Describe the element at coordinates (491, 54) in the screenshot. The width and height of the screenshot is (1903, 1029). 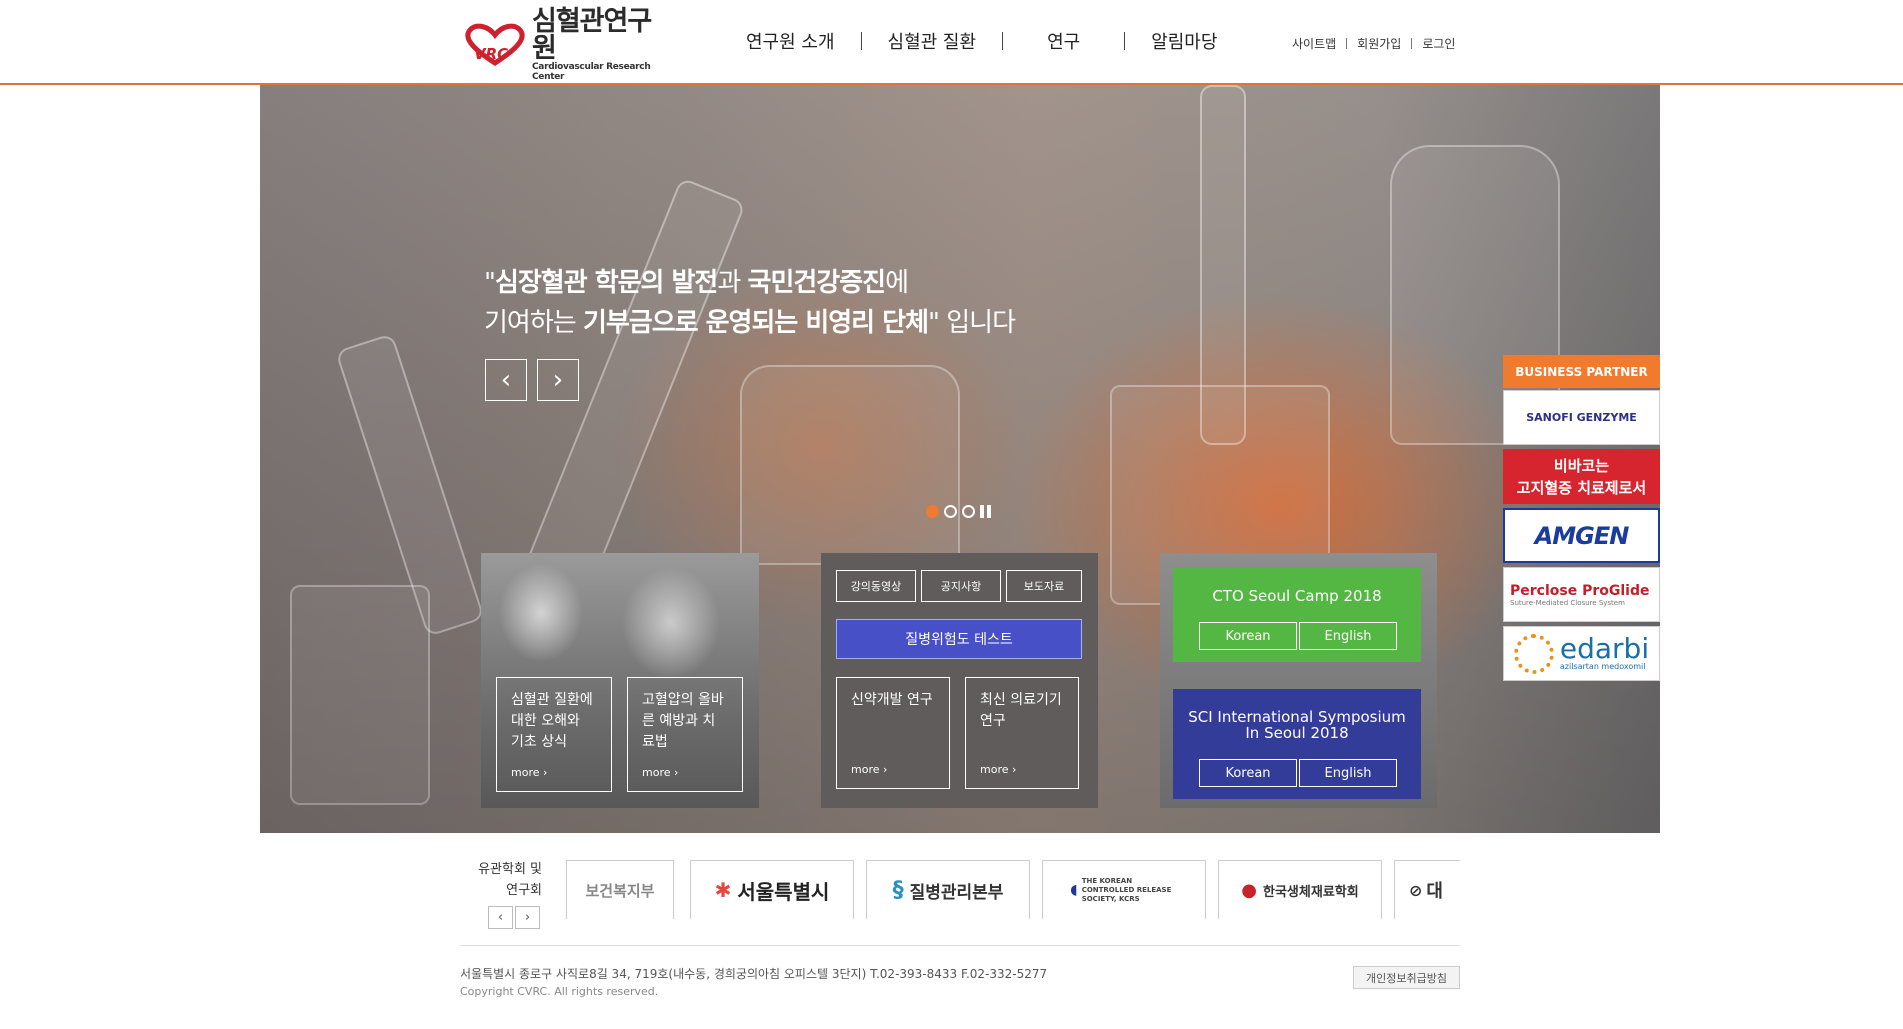
I see `svg-text: VRC` at that location.